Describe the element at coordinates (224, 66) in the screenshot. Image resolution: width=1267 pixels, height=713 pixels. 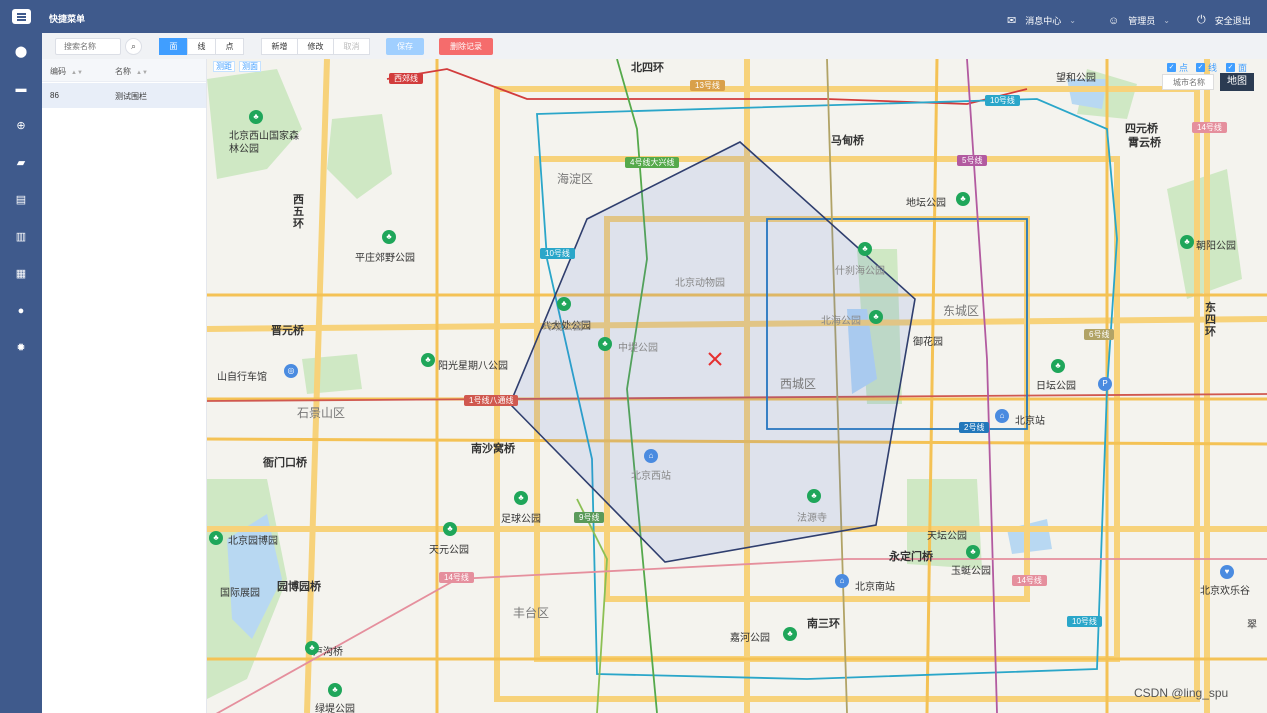
I see `measure-distance-button: 测距` at that location.